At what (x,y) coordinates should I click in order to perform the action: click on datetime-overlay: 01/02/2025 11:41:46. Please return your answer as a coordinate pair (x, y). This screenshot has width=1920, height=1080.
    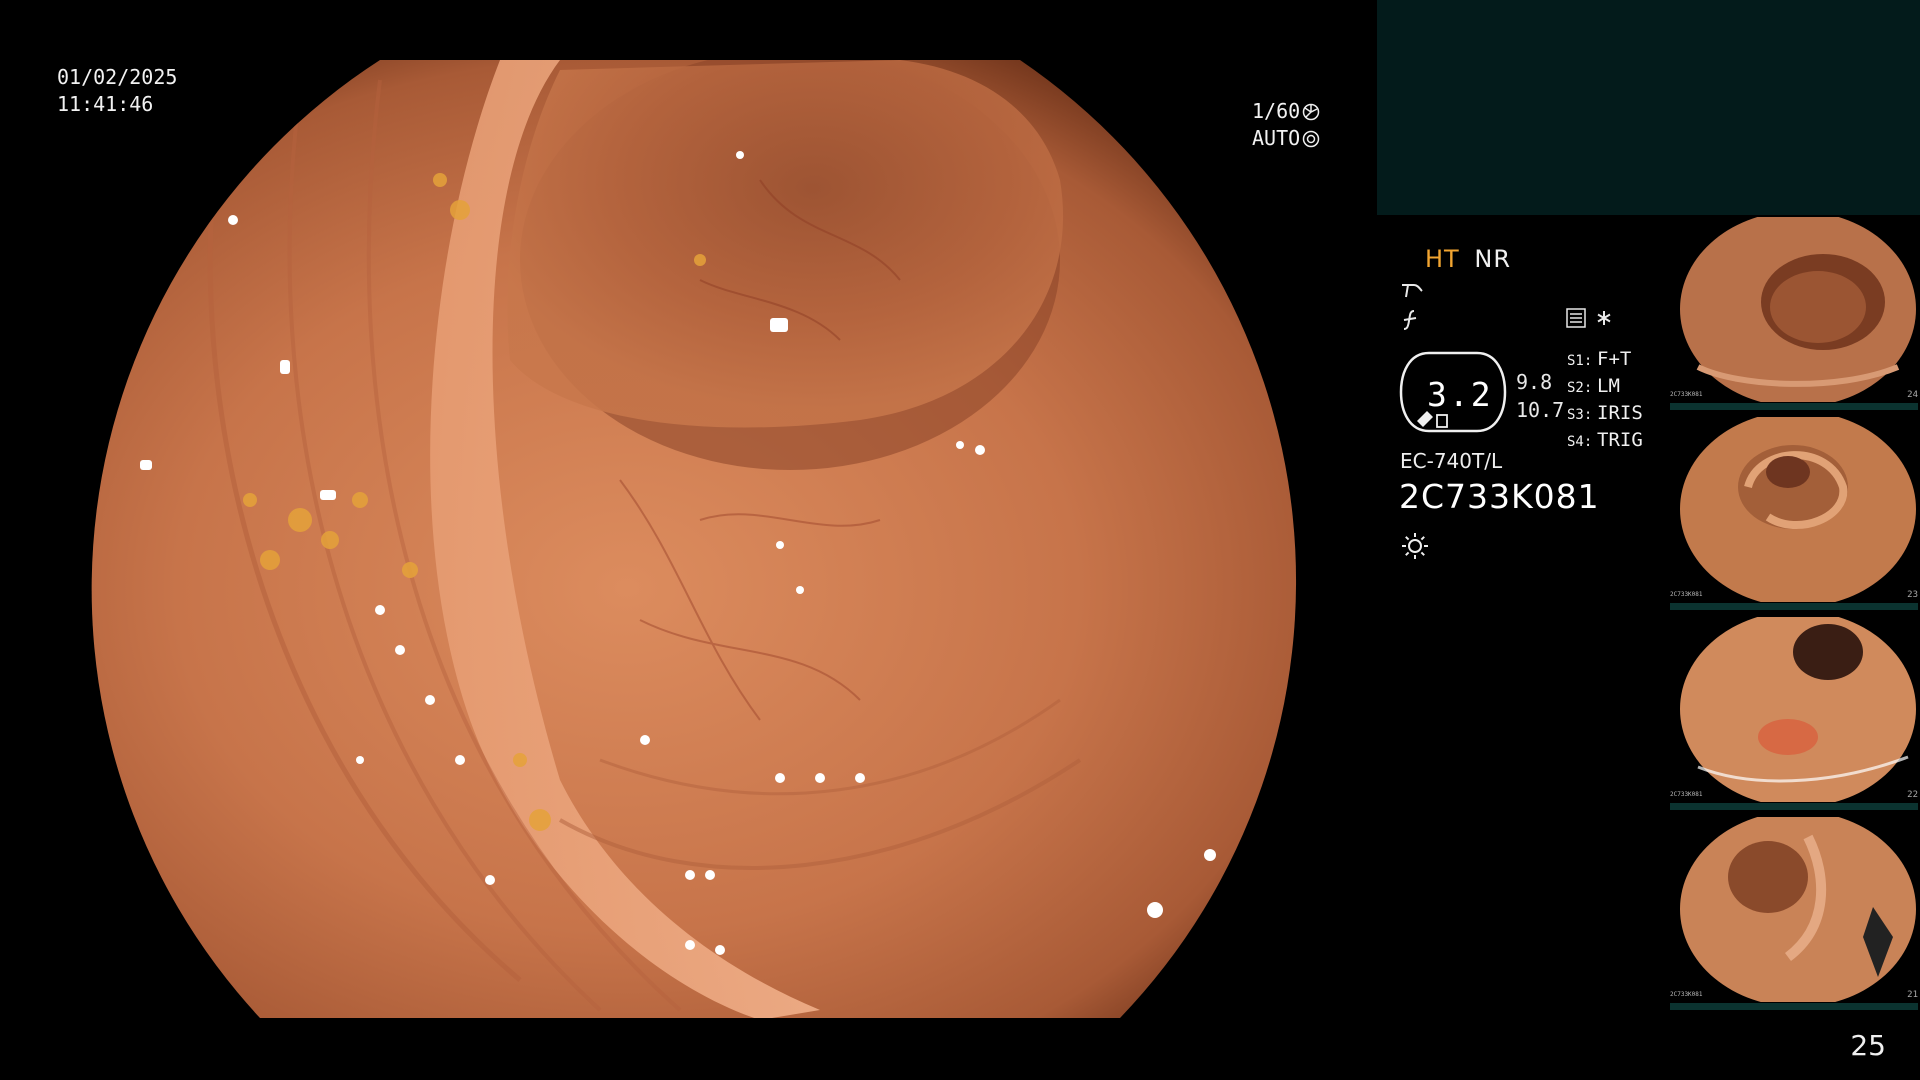
    Looking at the image, I should click on (117, 91).